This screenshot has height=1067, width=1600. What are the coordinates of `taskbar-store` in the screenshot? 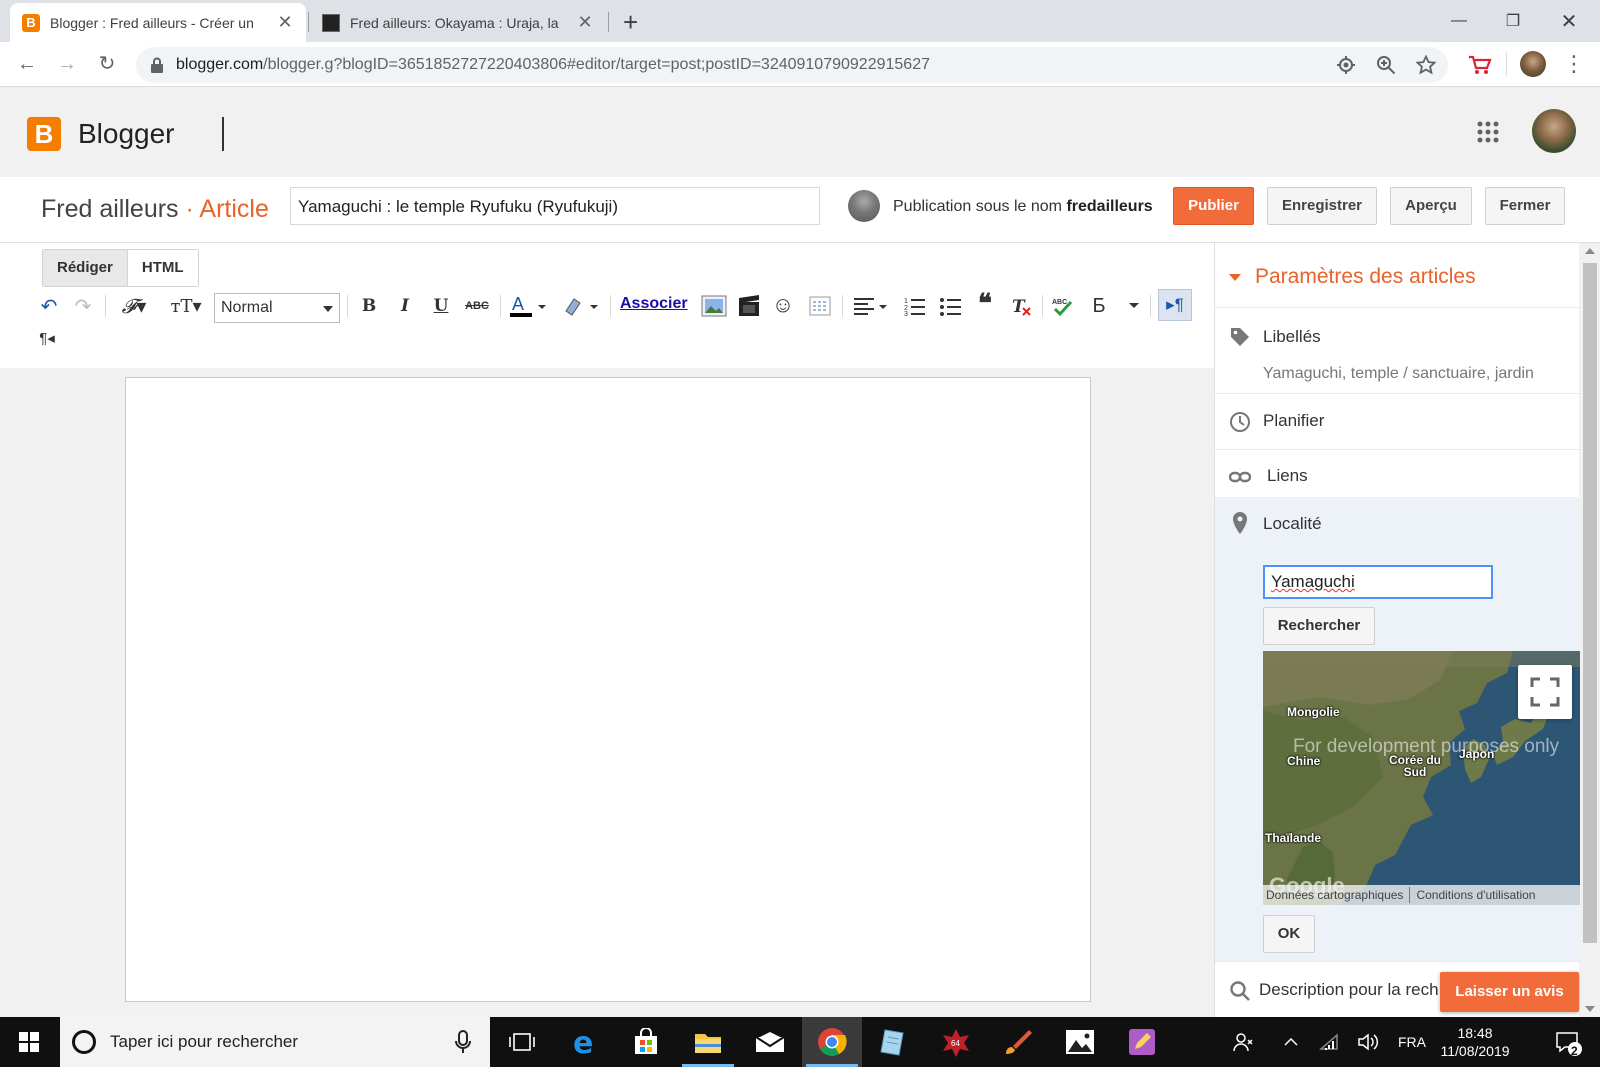 It's located at (646, 1042).